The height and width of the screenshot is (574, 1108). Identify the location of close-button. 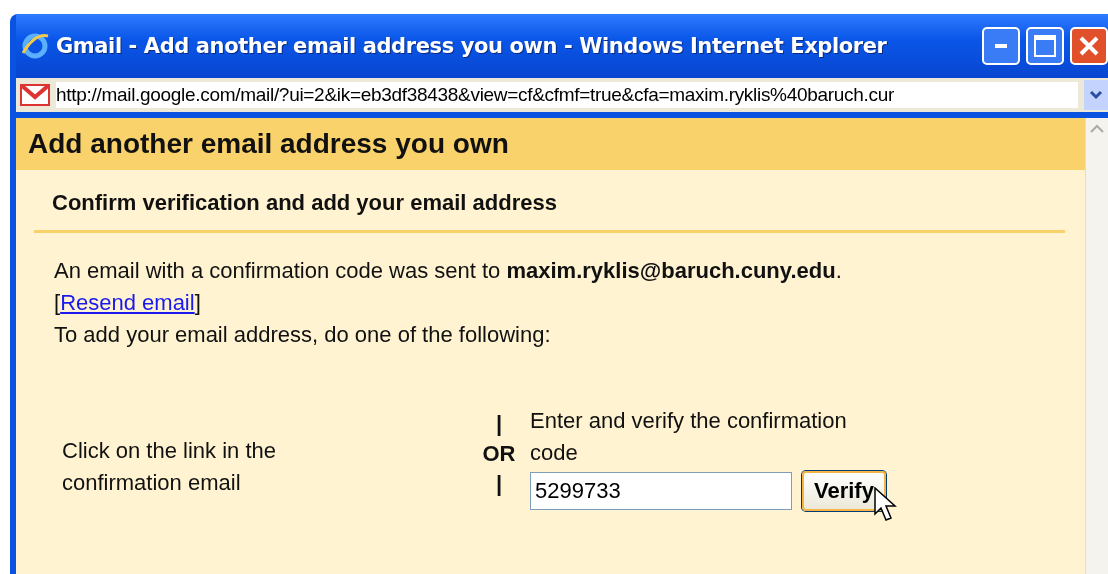
(1089, 46).